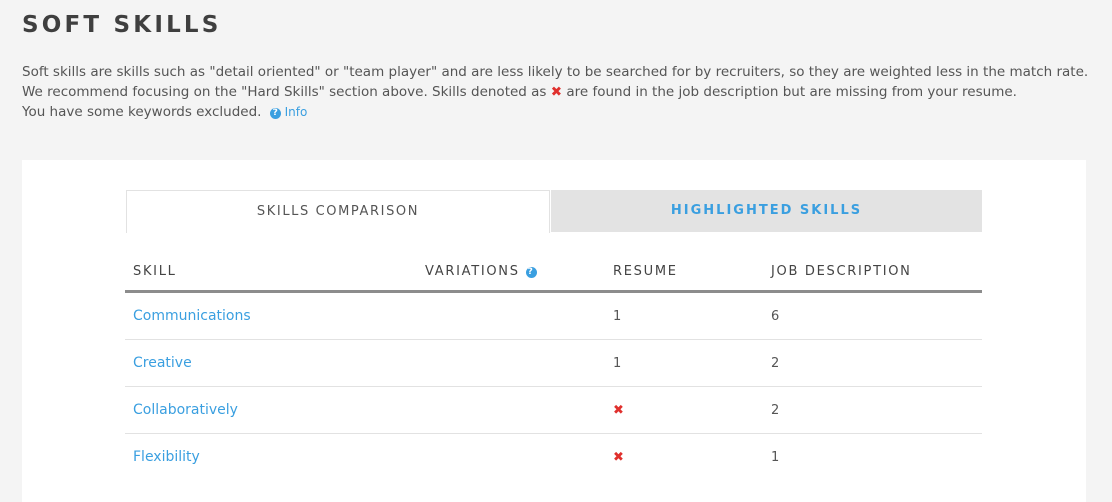  What do you see at coordinates (142, 112) in the screenshot?
I see `excluded-keywords-text: You have some keywords excluded.` at bounding box center [142, 112].